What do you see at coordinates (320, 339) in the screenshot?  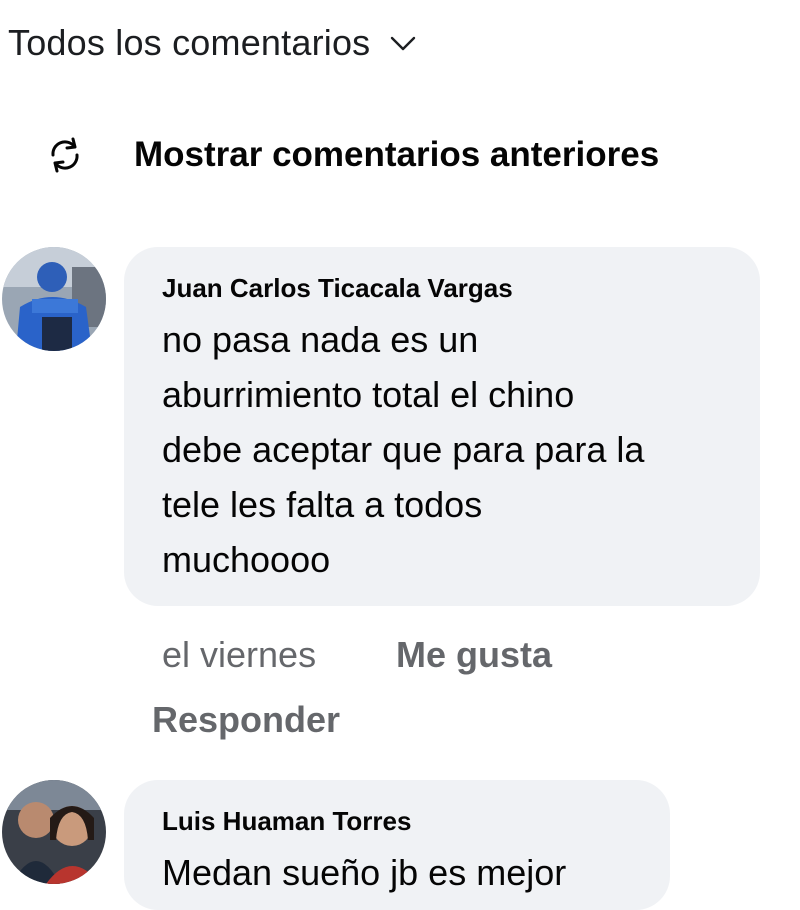 I see `comment-text-line: no pasa nada es un` at bounding box center [320, 339].